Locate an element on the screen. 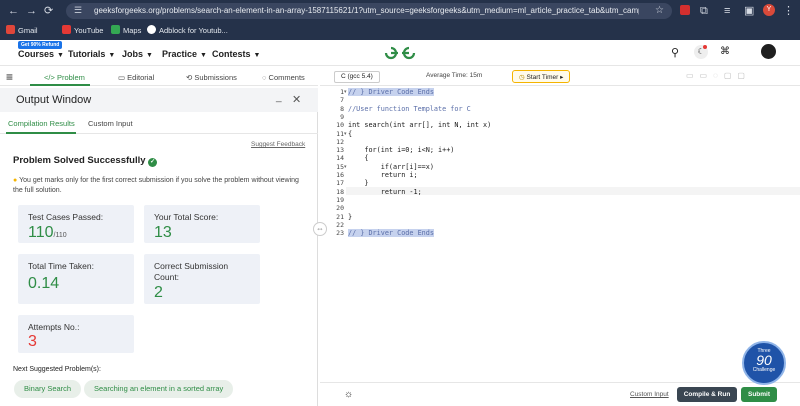 This screenshot has width=800, height=406. line-number: 14 is located at coordinates (340, 158).